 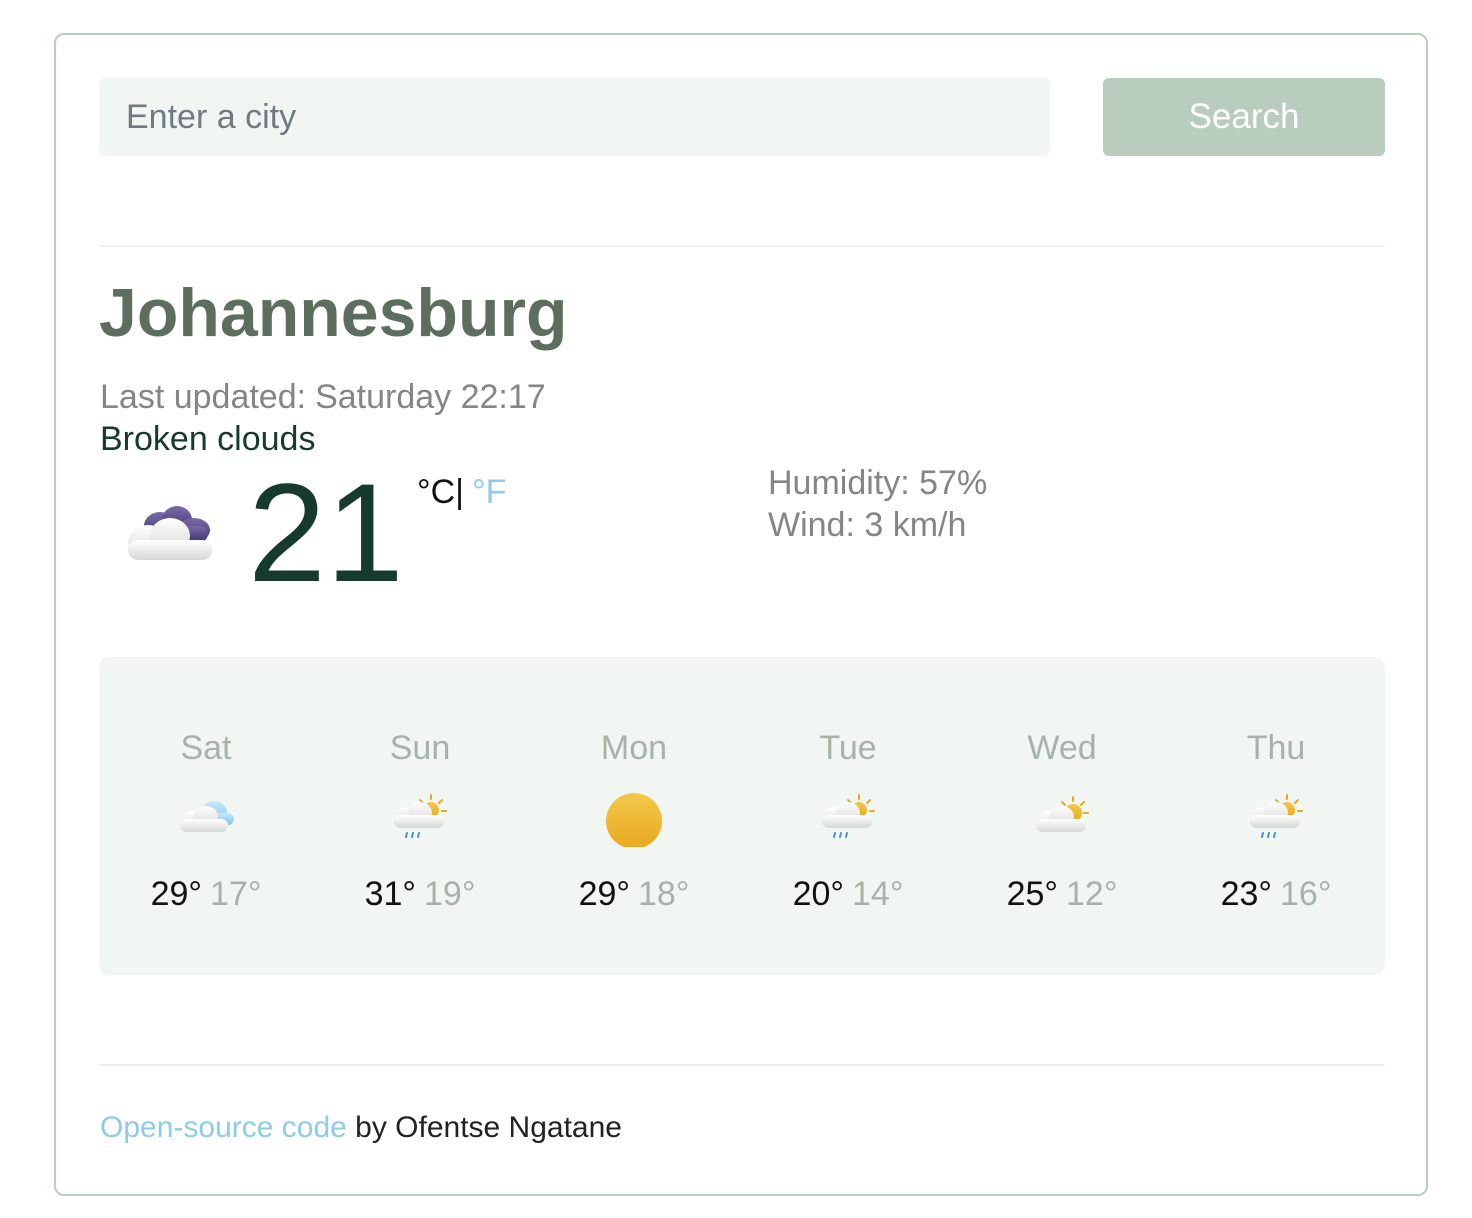 What do you see at coordinates (206, 748) in the screenshot?
I see `forecast-day-name: Sat` at bounding box center [206, 748].